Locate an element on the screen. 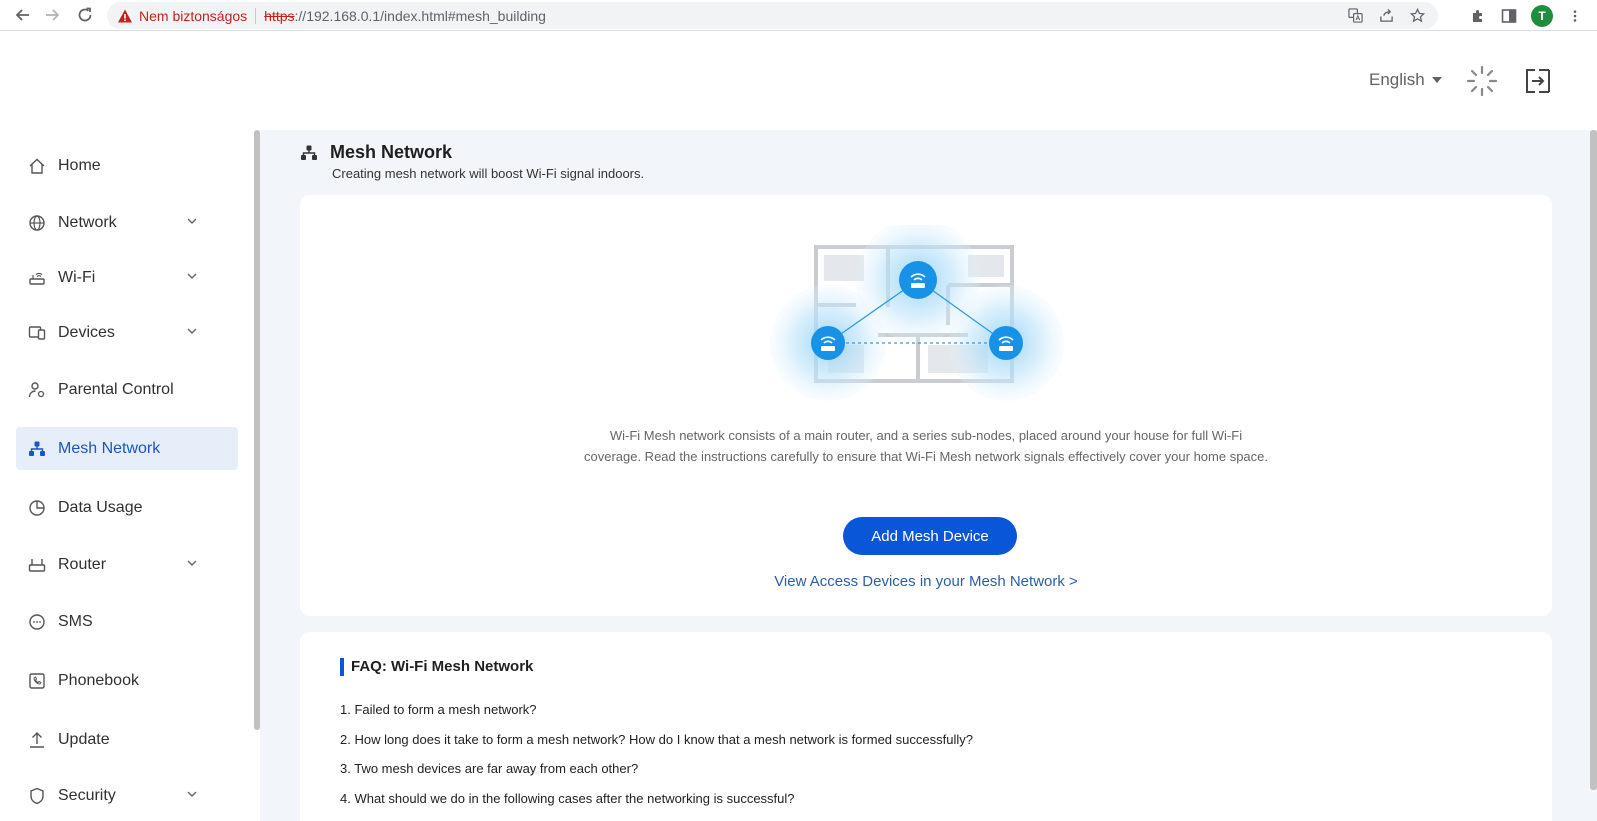 The height and width of the screenshot is (821, 1597). profile-avatar: T is located at coordinates (1542, 16).